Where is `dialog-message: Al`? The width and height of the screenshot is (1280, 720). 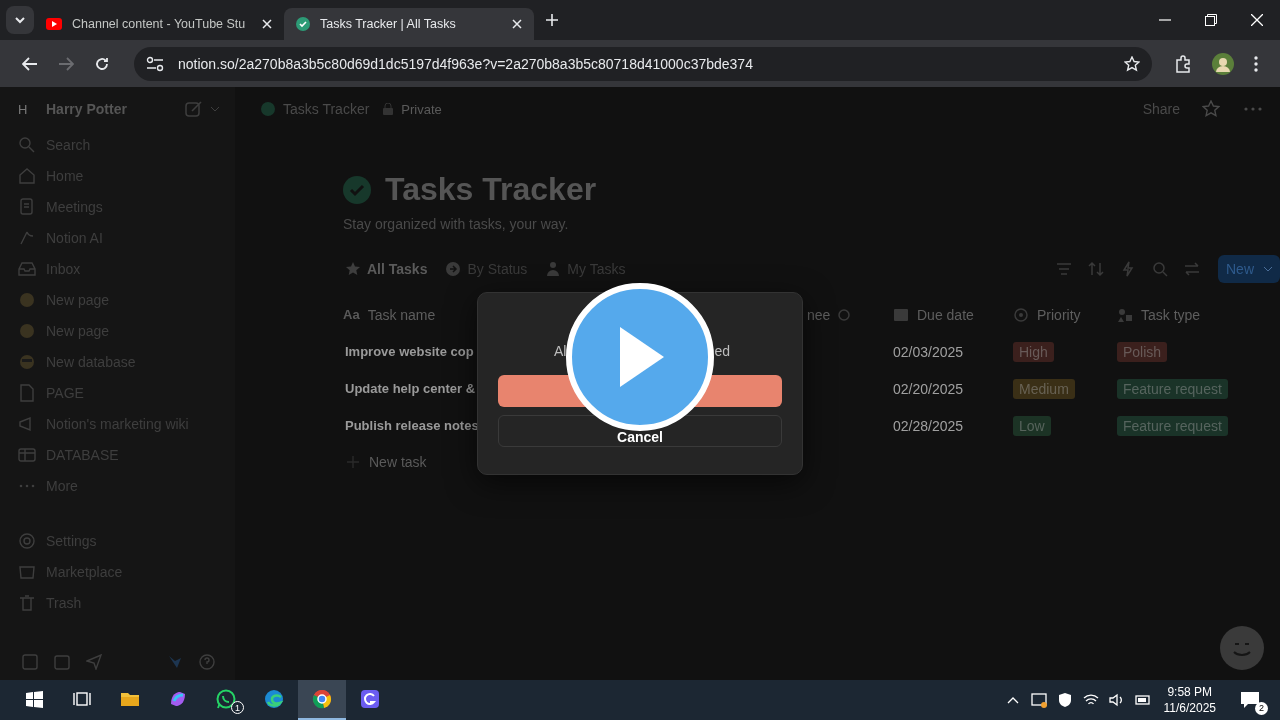
dialog-message: Al is located at coordinates (560, 351).